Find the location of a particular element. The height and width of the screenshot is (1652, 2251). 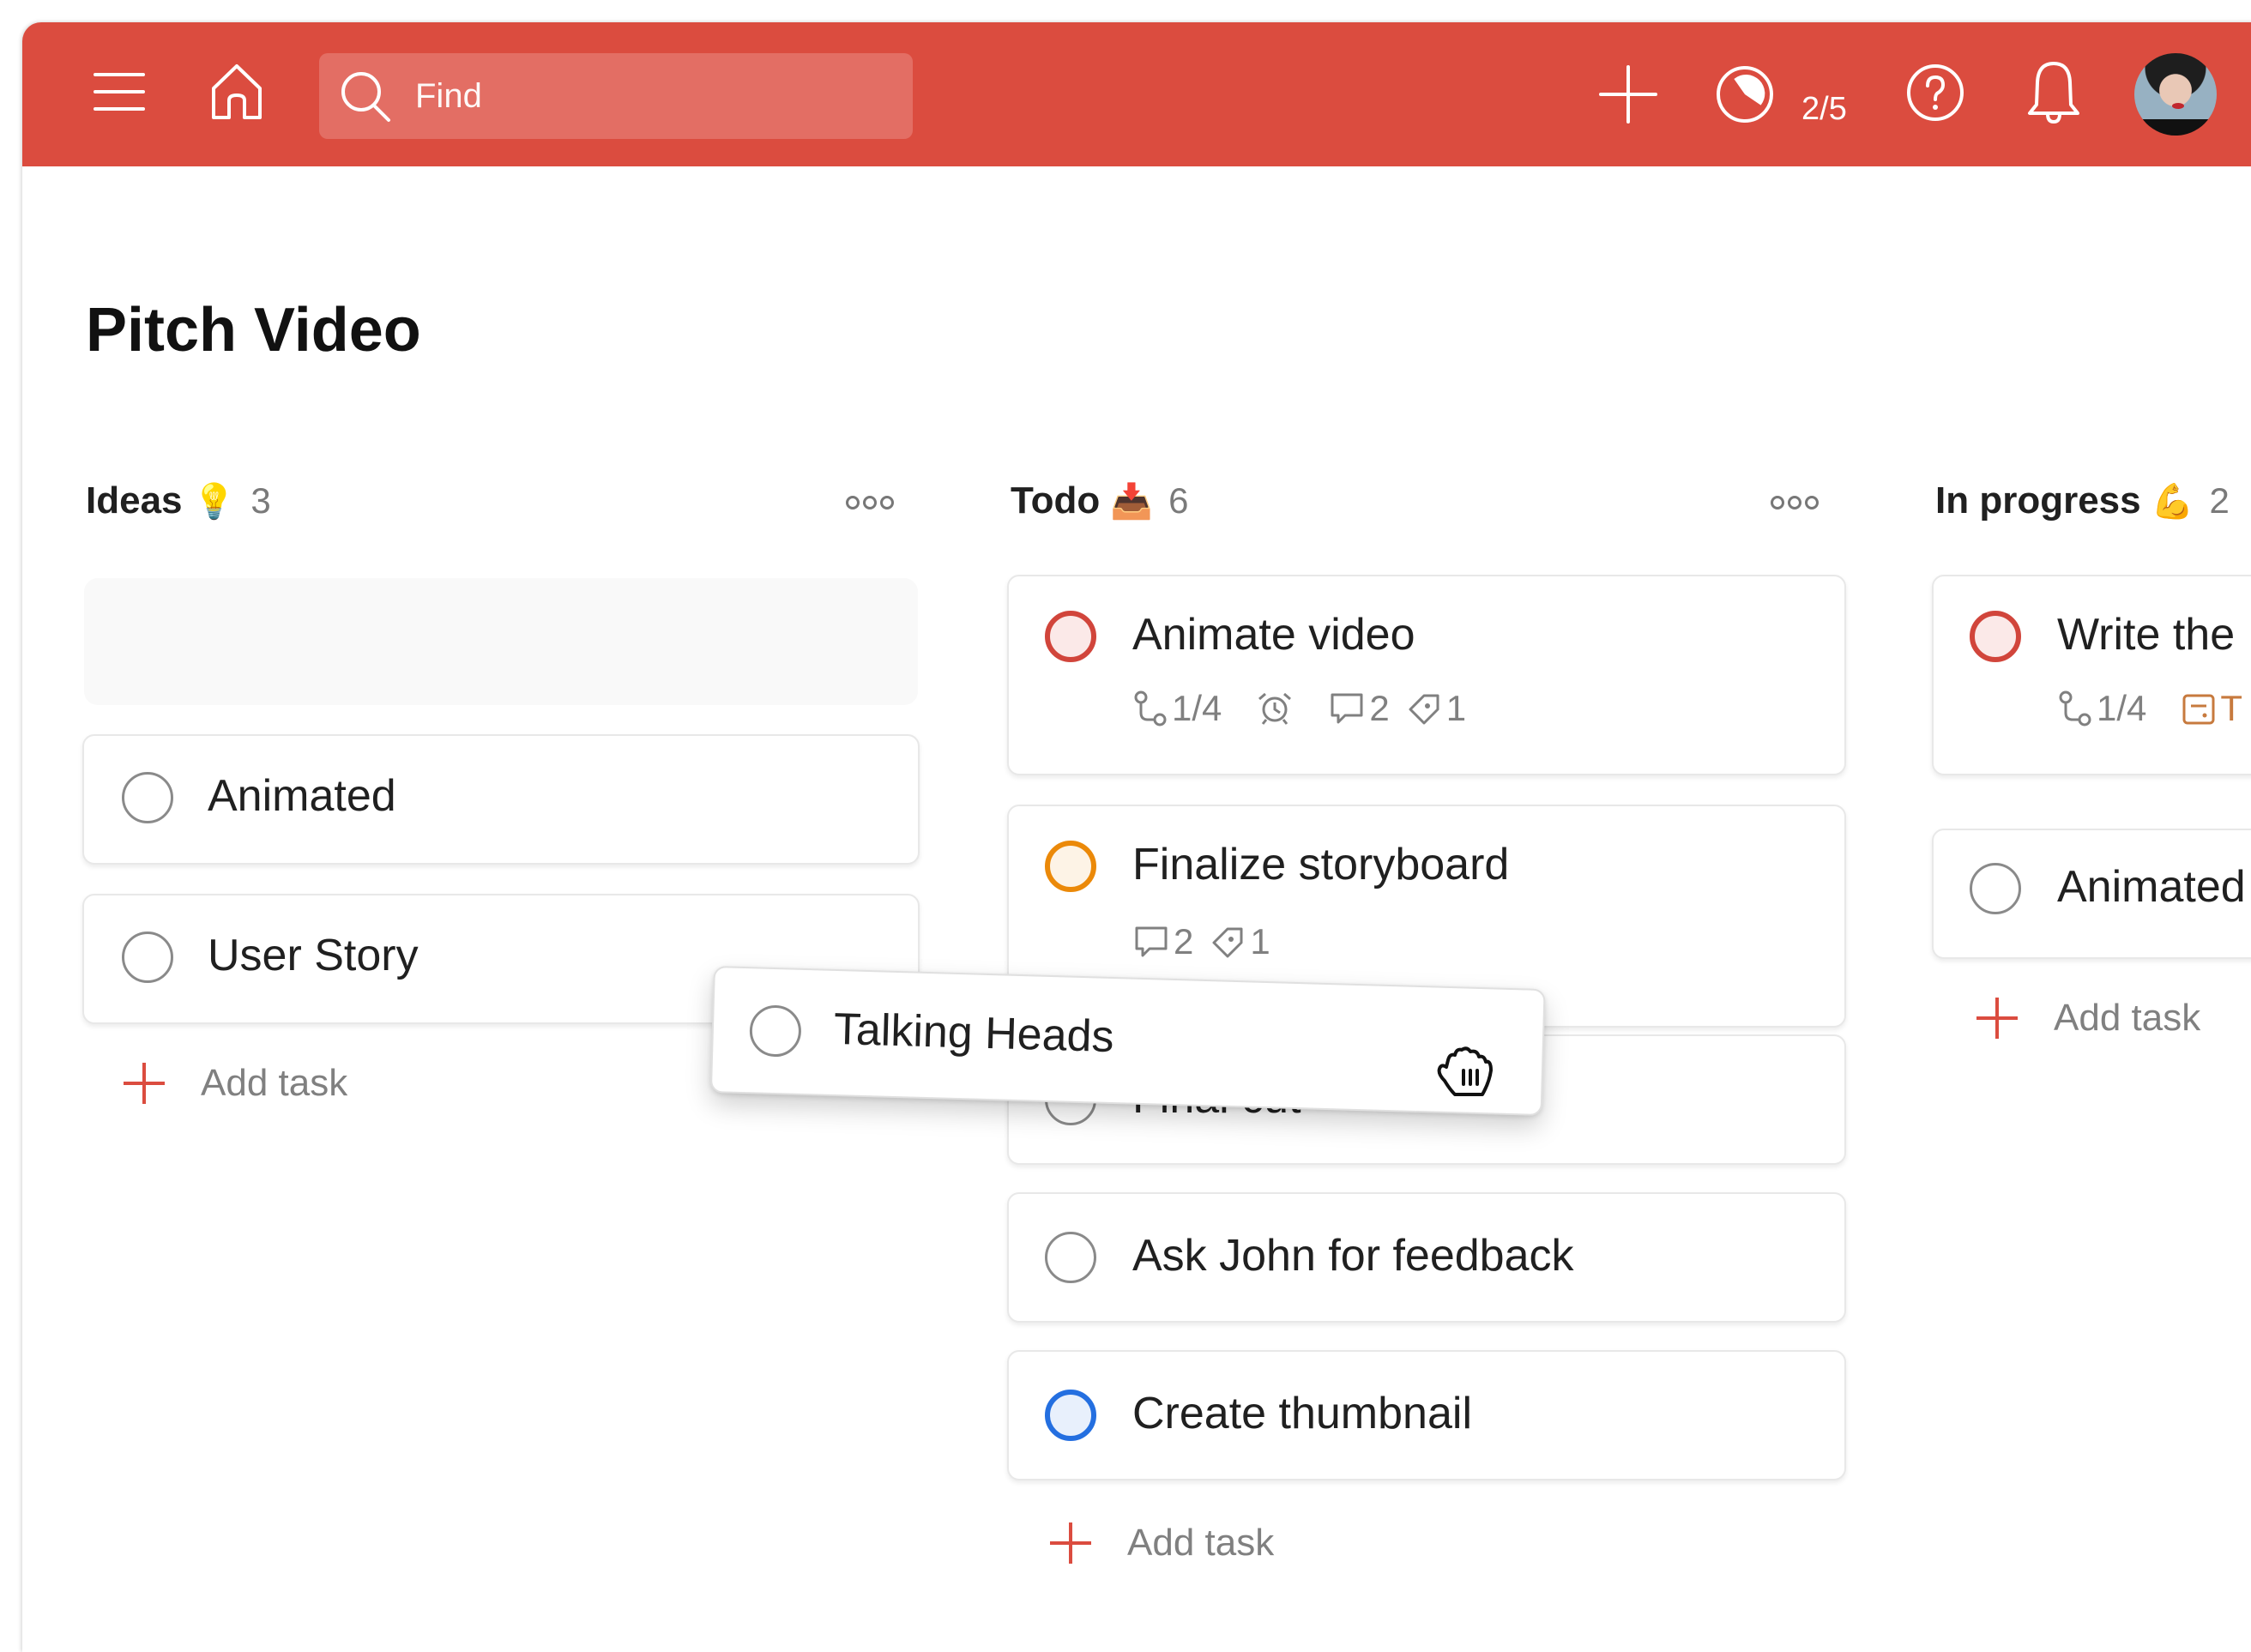

task-name: Write the is located at coordinates (2146, 635).